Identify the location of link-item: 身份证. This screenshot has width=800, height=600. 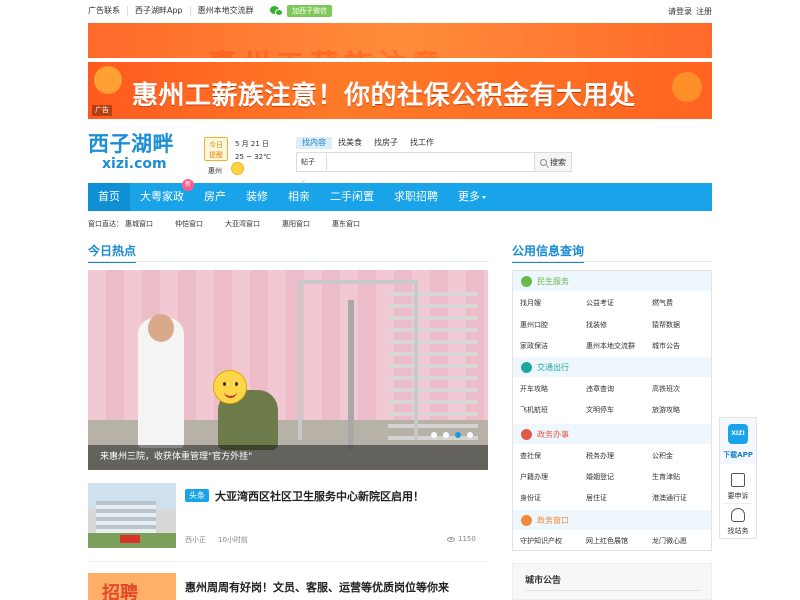
(553, 498).